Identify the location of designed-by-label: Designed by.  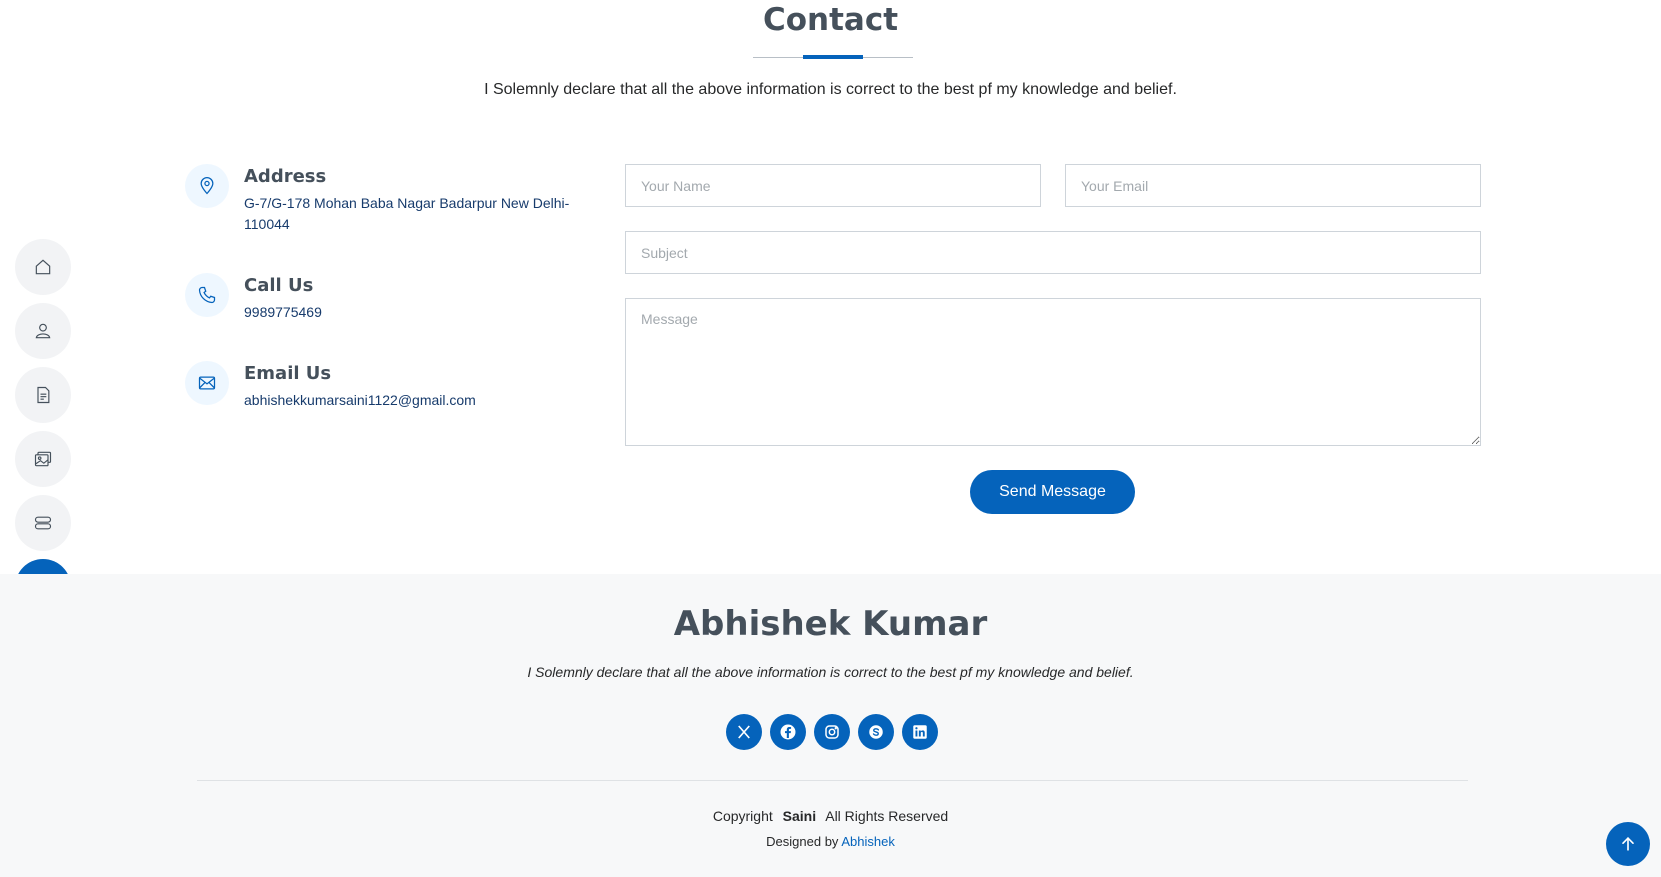
(802, 841).